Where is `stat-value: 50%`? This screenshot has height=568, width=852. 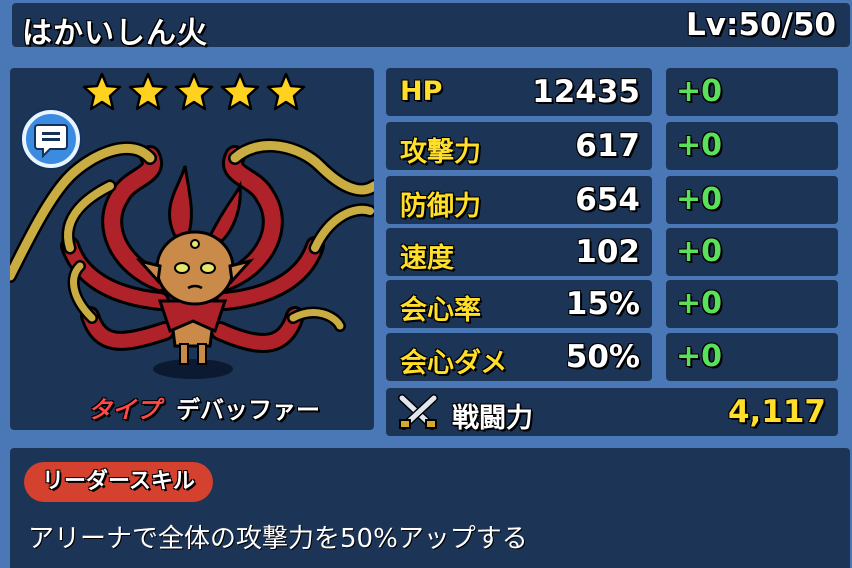 stat-value: 50% is located at coordinates (602, 357).